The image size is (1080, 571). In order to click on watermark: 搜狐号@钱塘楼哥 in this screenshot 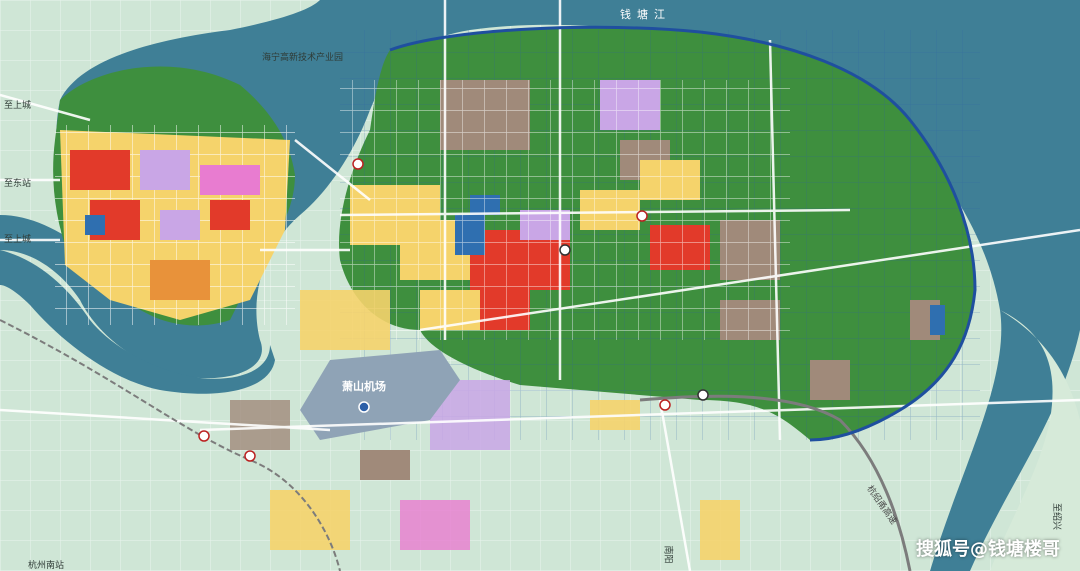, I will do `click(988, 549)`.